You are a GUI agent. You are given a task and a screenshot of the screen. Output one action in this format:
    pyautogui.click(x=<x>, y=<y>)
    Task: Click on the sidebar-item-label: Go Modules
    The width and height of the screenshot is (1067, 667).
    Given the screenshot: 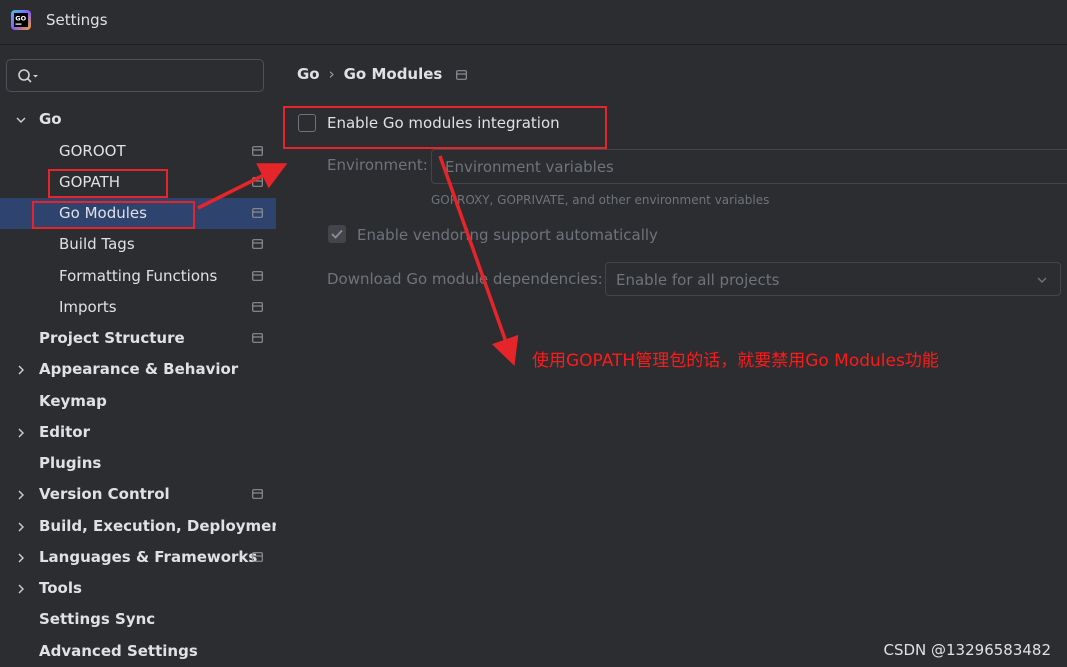 What is the action you would take?
    pyautogui.click(x=103, y=213)
    